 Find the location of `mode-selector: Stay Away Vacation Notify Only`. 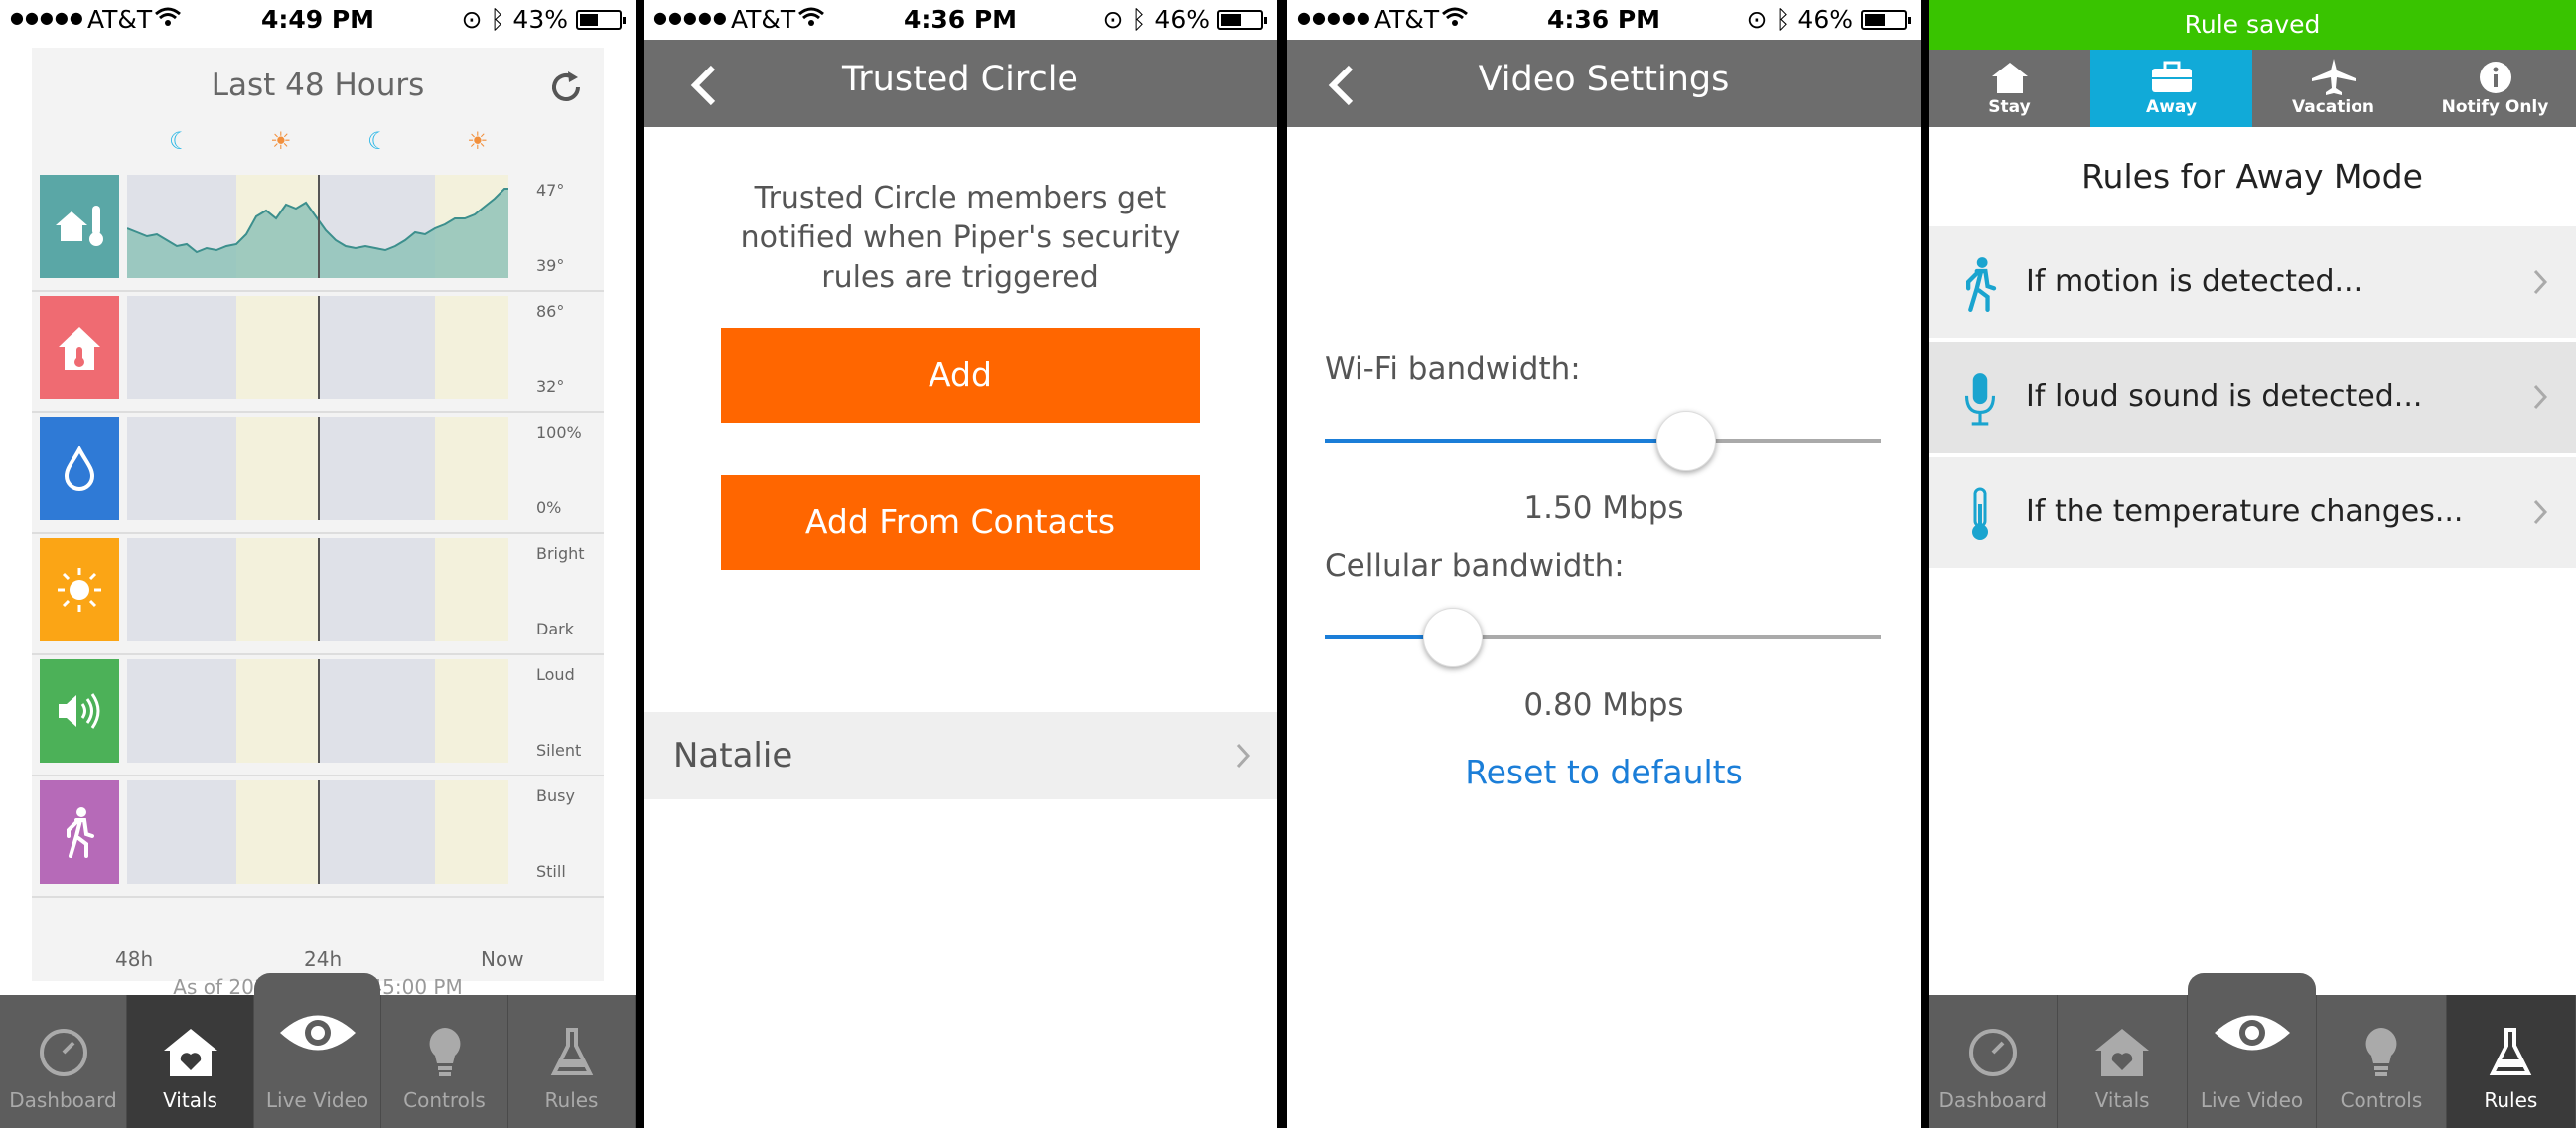

mode-selector: Stay Away Vacation Notify Only is located at coordinates (2253, 88).